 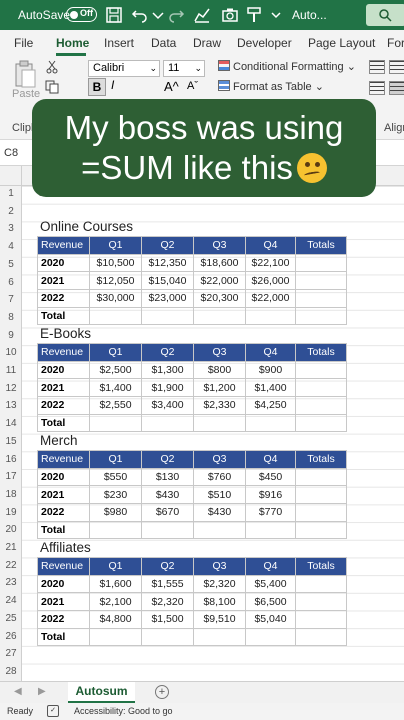 What do you see at coordinates (11, 282) in the screenshot?
I see `row-number: 6` at bounding box center [11, 282].